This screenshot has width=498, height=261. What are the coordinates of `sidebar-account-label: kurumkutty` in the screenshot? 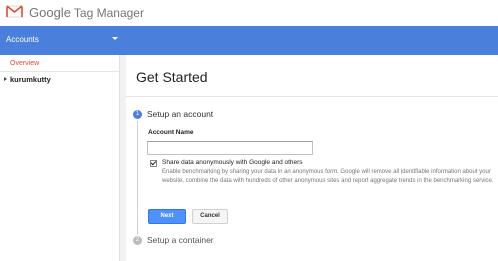 It's located at (30, 79).